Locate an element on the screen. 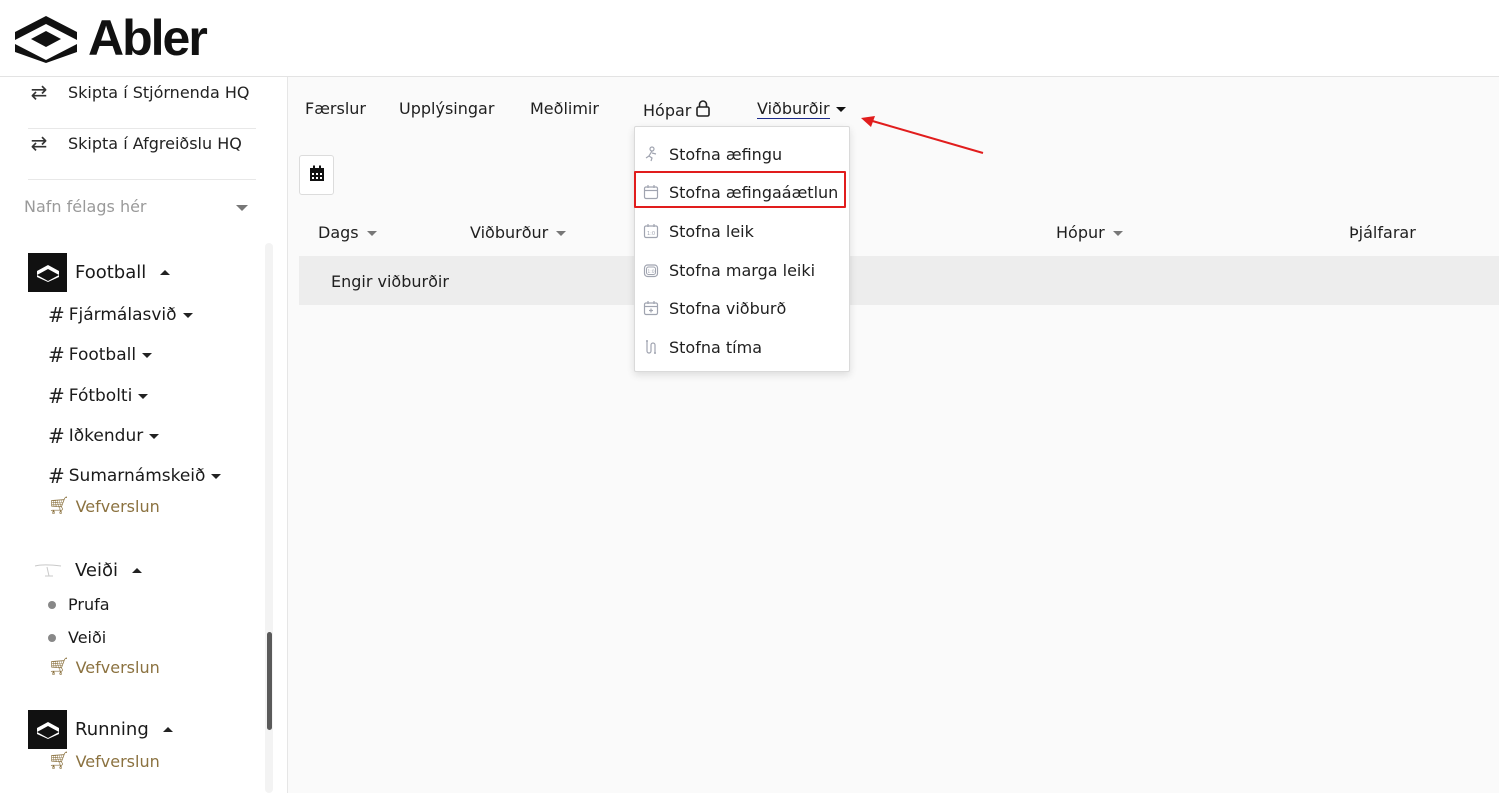 The image size is (1499, 793). club-select: Nafn félags hér is located at coordinates (140, 209).